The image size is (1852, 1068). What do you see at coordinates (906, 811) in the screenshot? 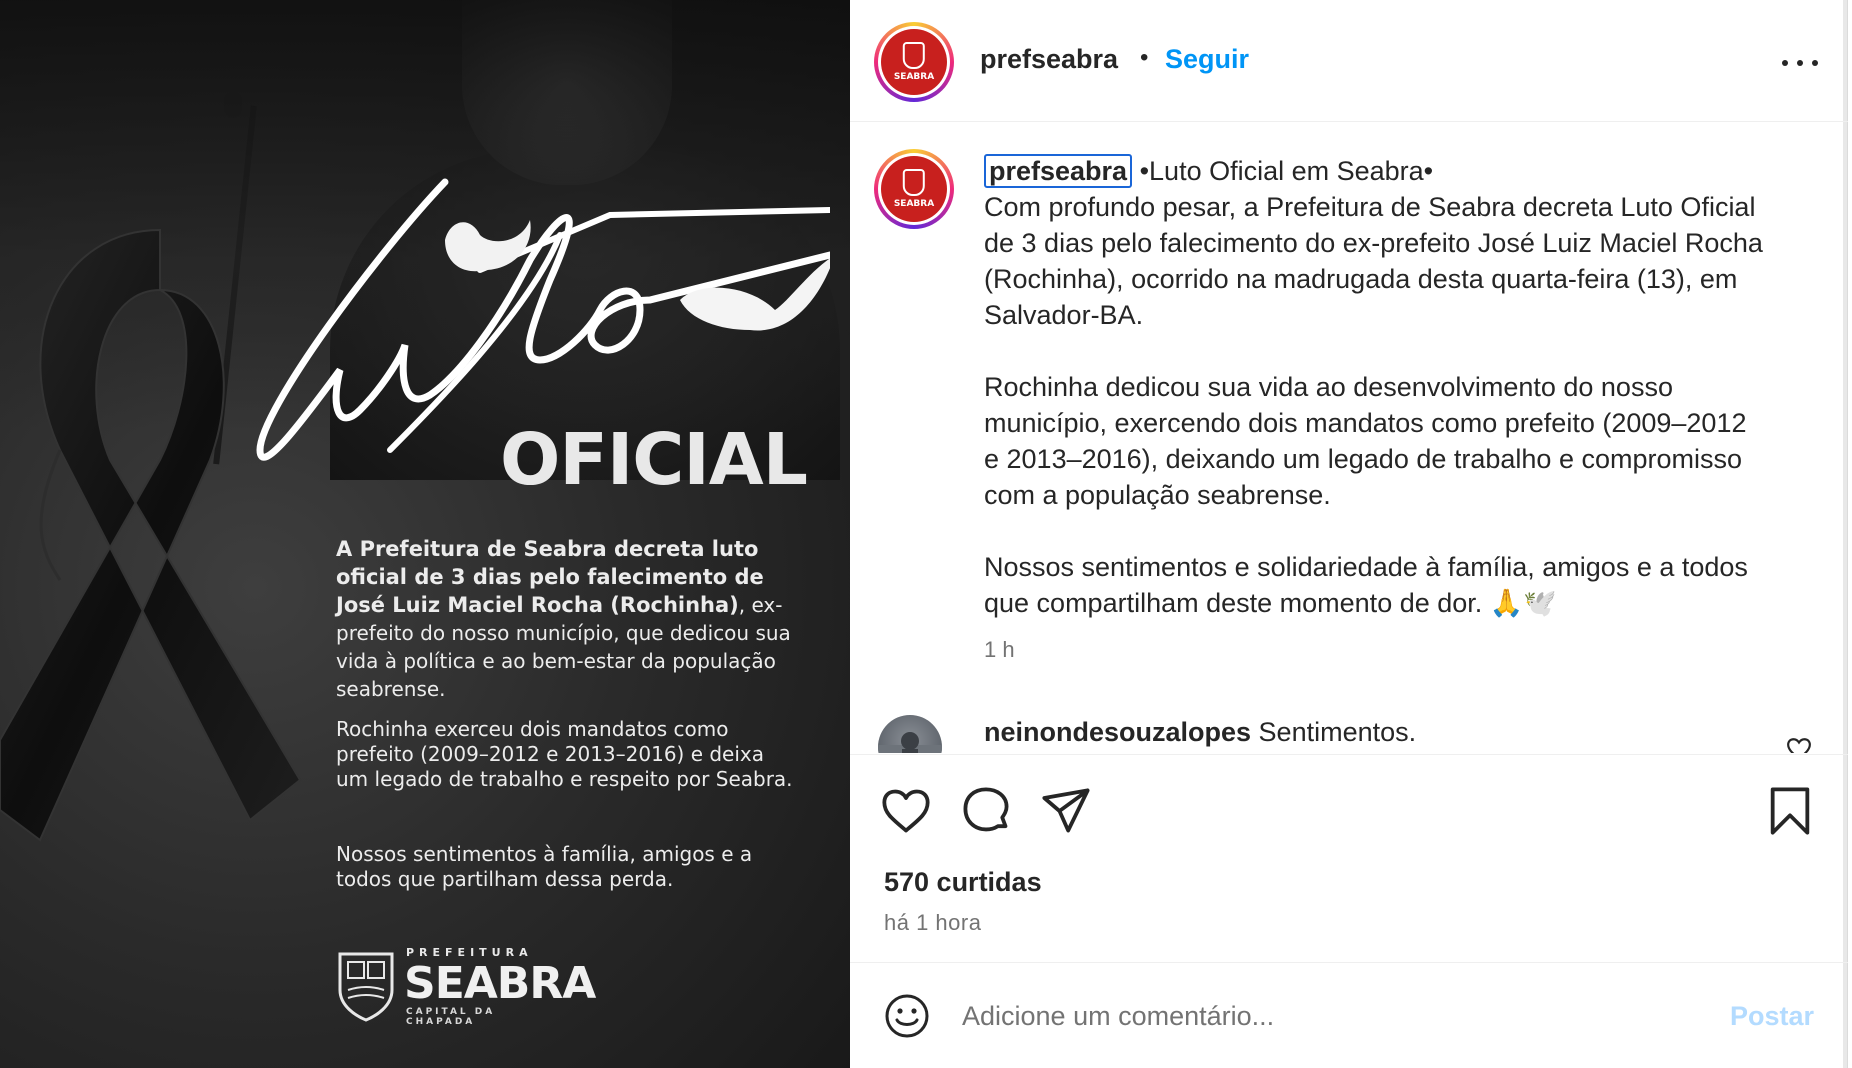
I see `heart-icon` at bounding box center [906, 811].